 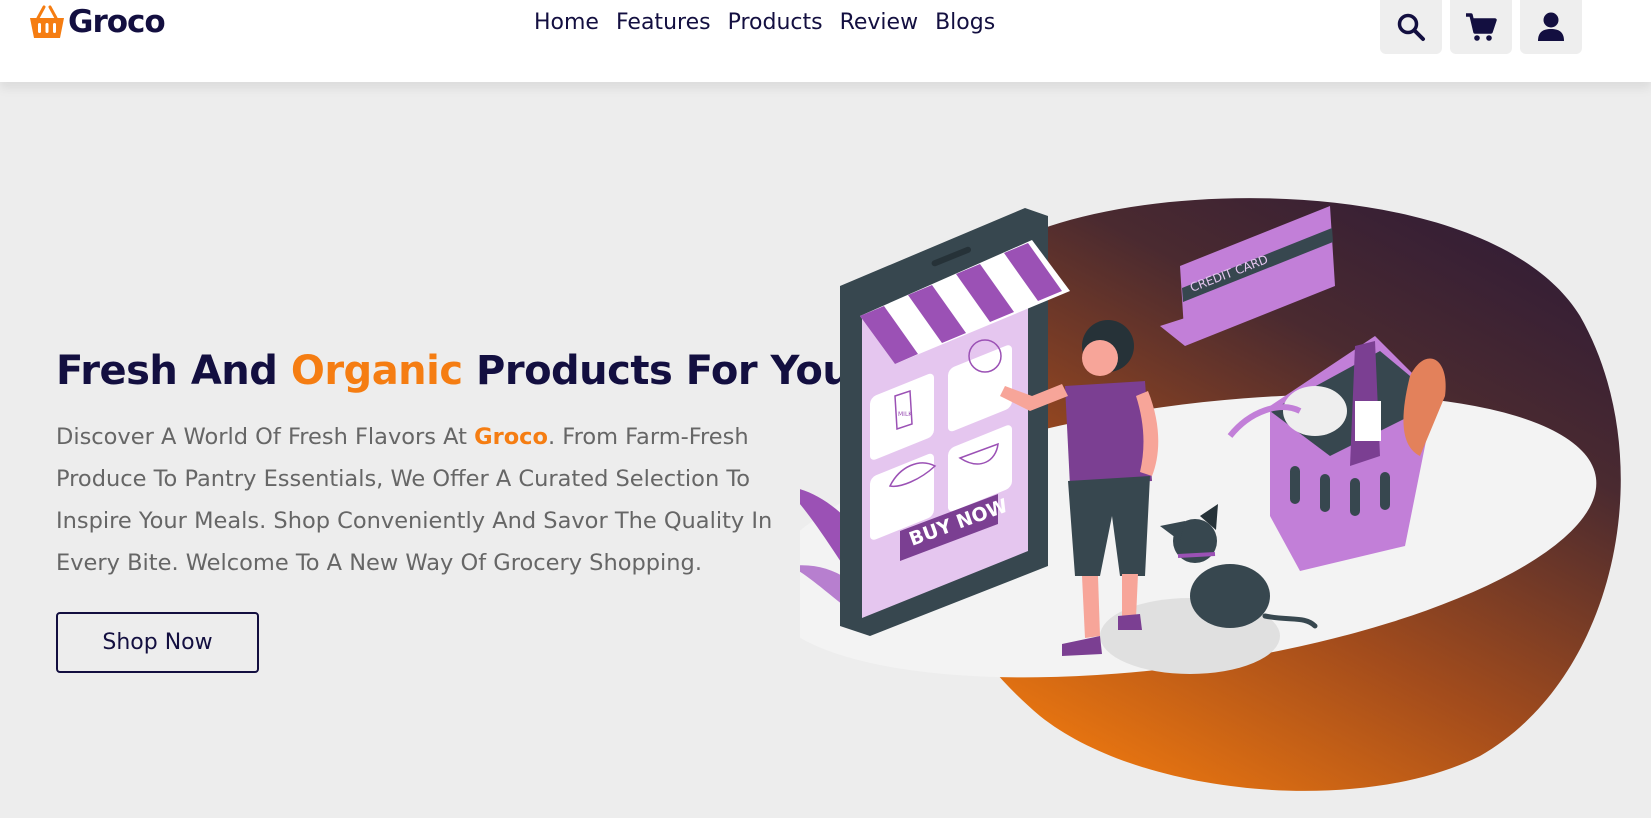 I want to click on main-nav: Home Features Products Review Blogs, so click(x=764, y=22).